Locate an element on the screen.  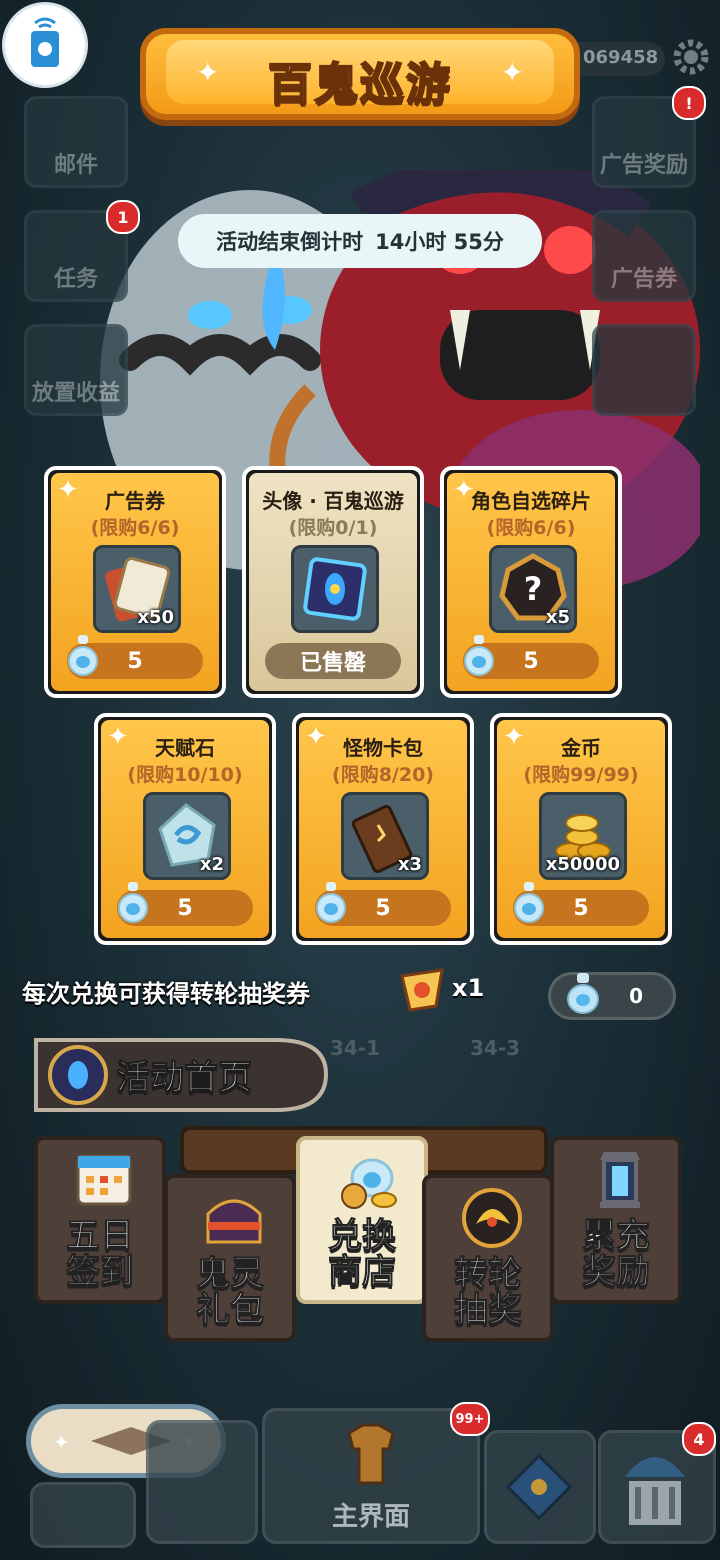
shop-item-slot: x2 is located at coordinates (187, 836).